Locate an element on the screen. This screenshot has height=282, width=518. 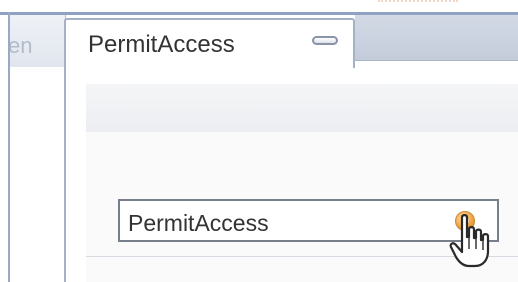
hand-pointer-icon is located at coordinates (469, 241).